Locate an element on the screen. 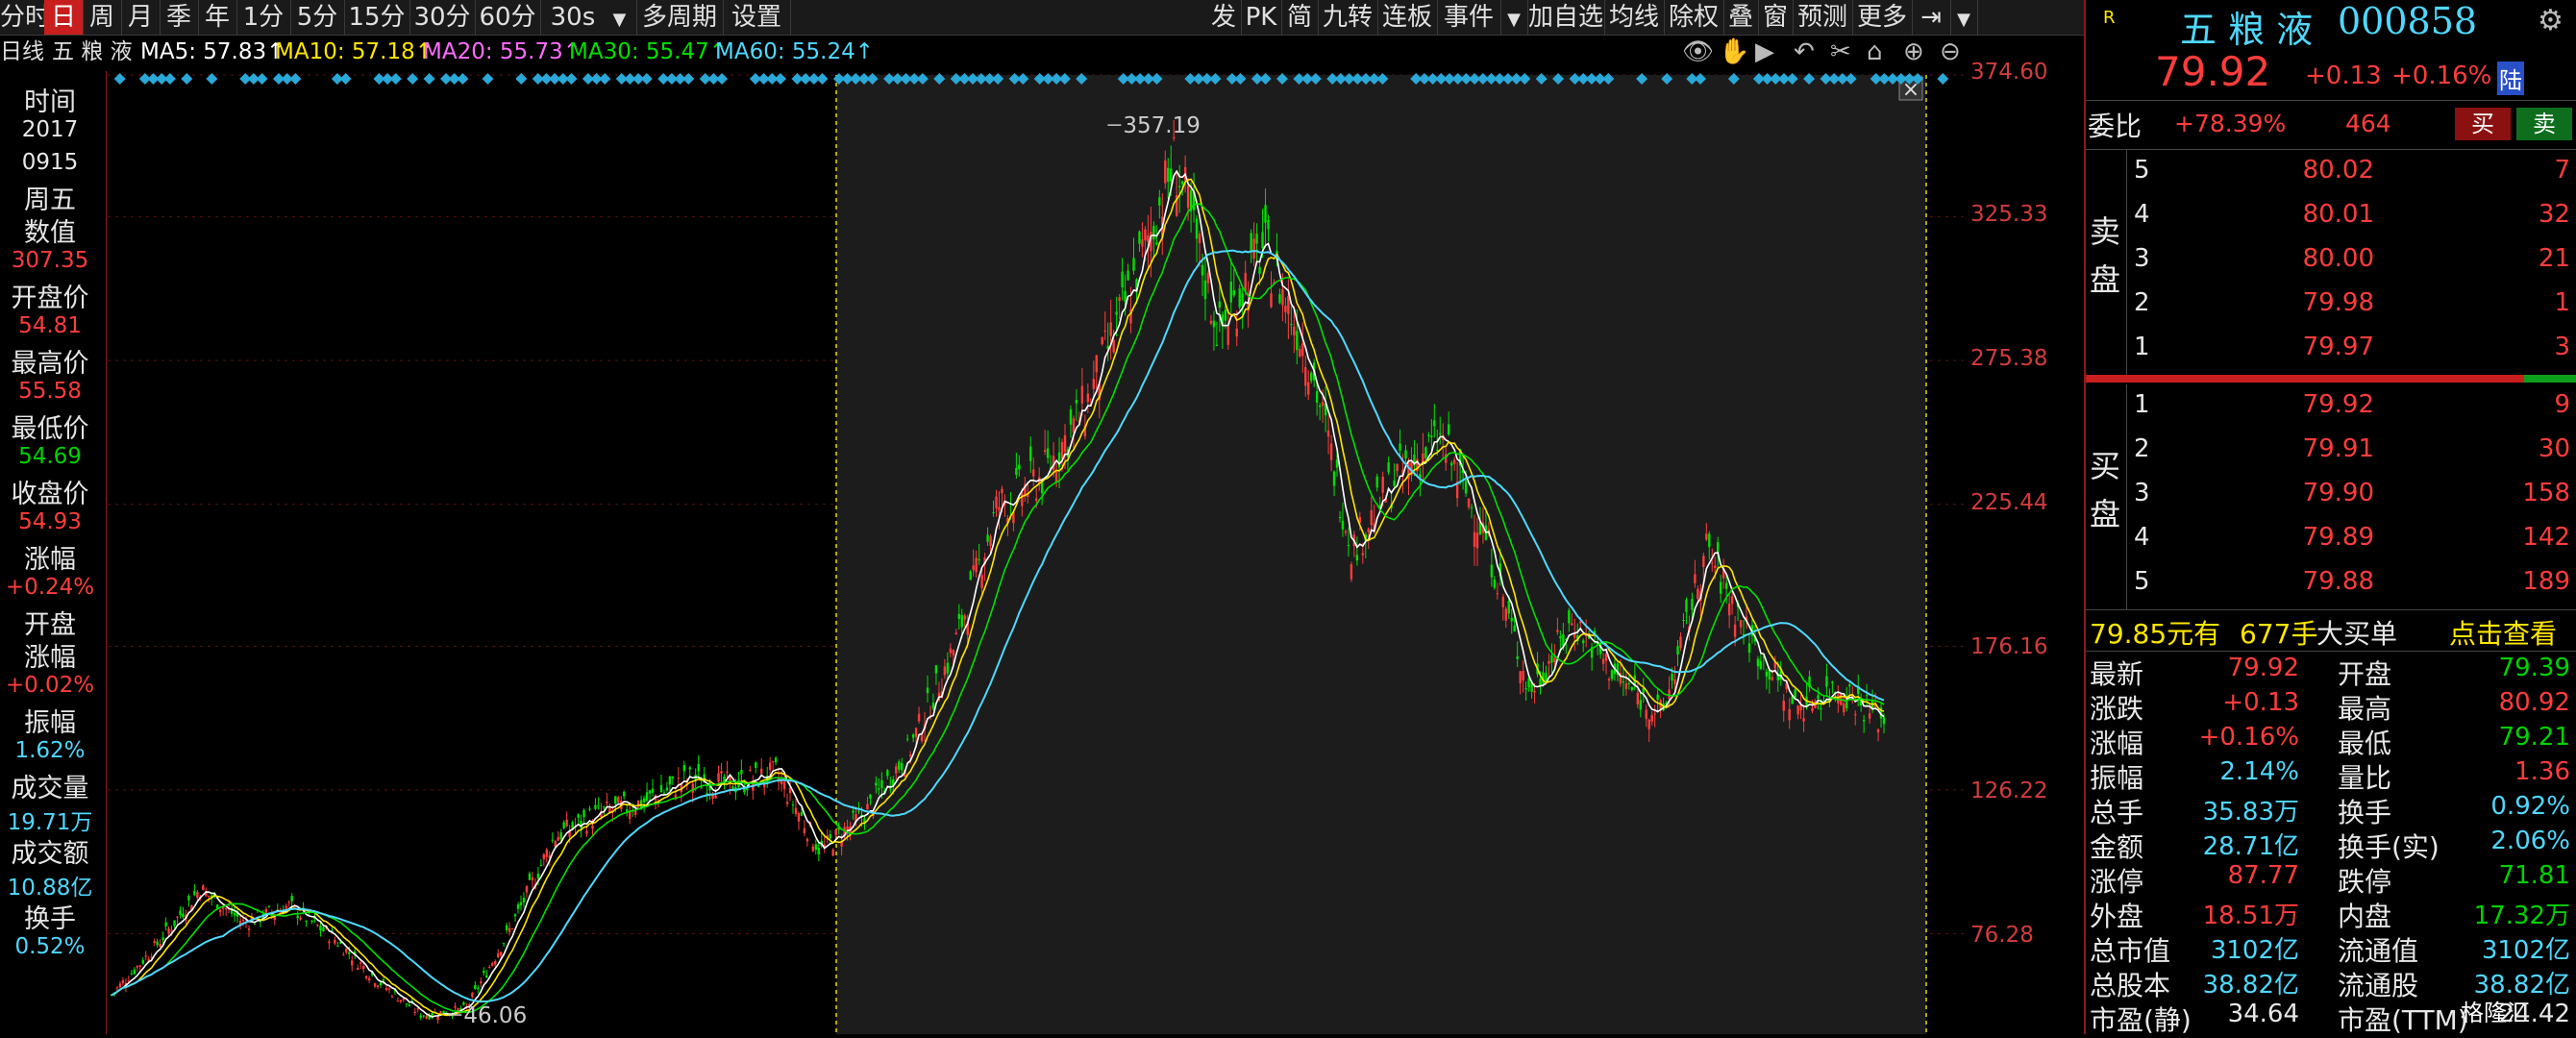  stat-value: 79.92 is located at coordinates (2263, 668).